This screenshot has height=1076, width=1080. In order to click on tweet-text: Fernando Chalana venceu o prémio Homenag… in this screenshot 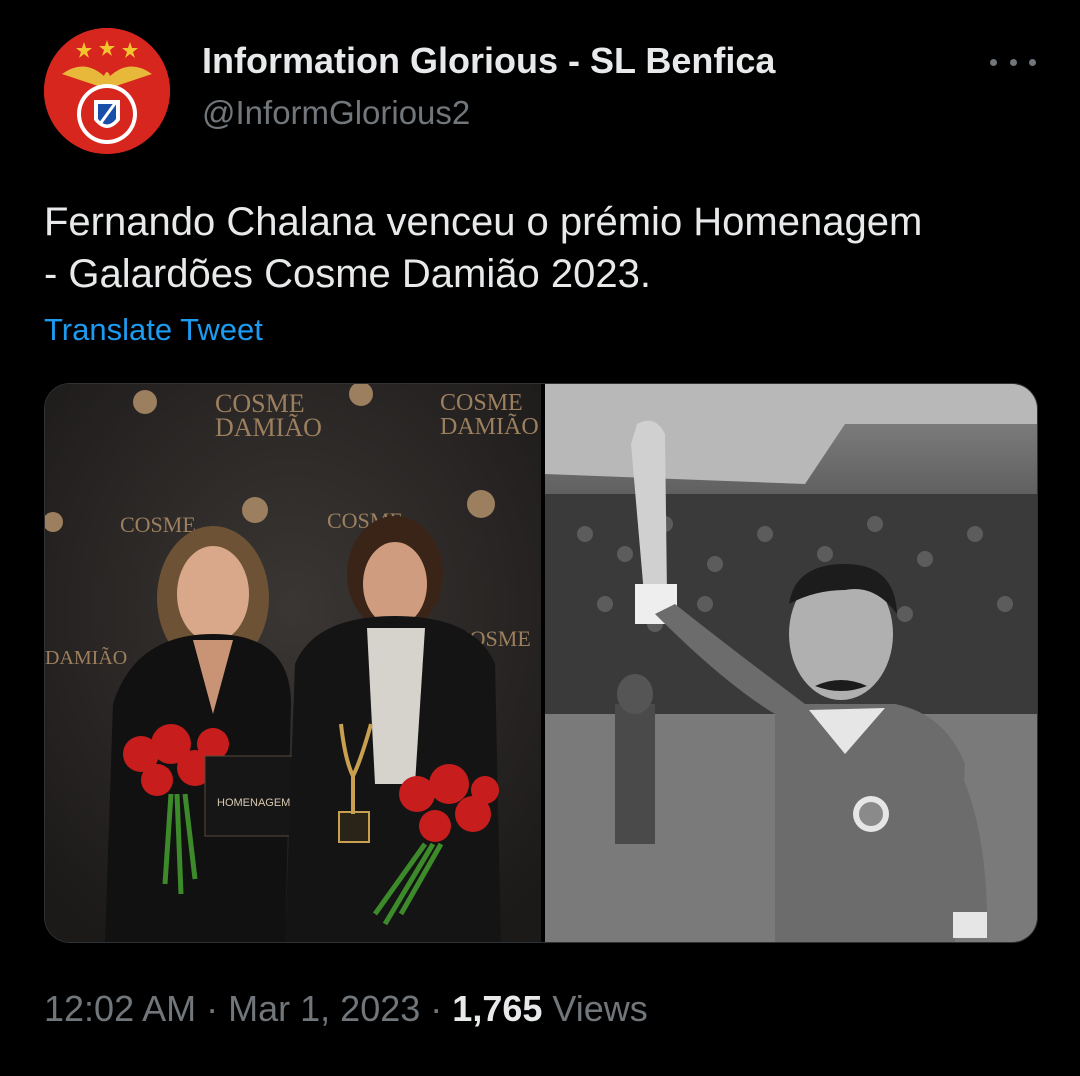, I will do `click(544, 248)`.